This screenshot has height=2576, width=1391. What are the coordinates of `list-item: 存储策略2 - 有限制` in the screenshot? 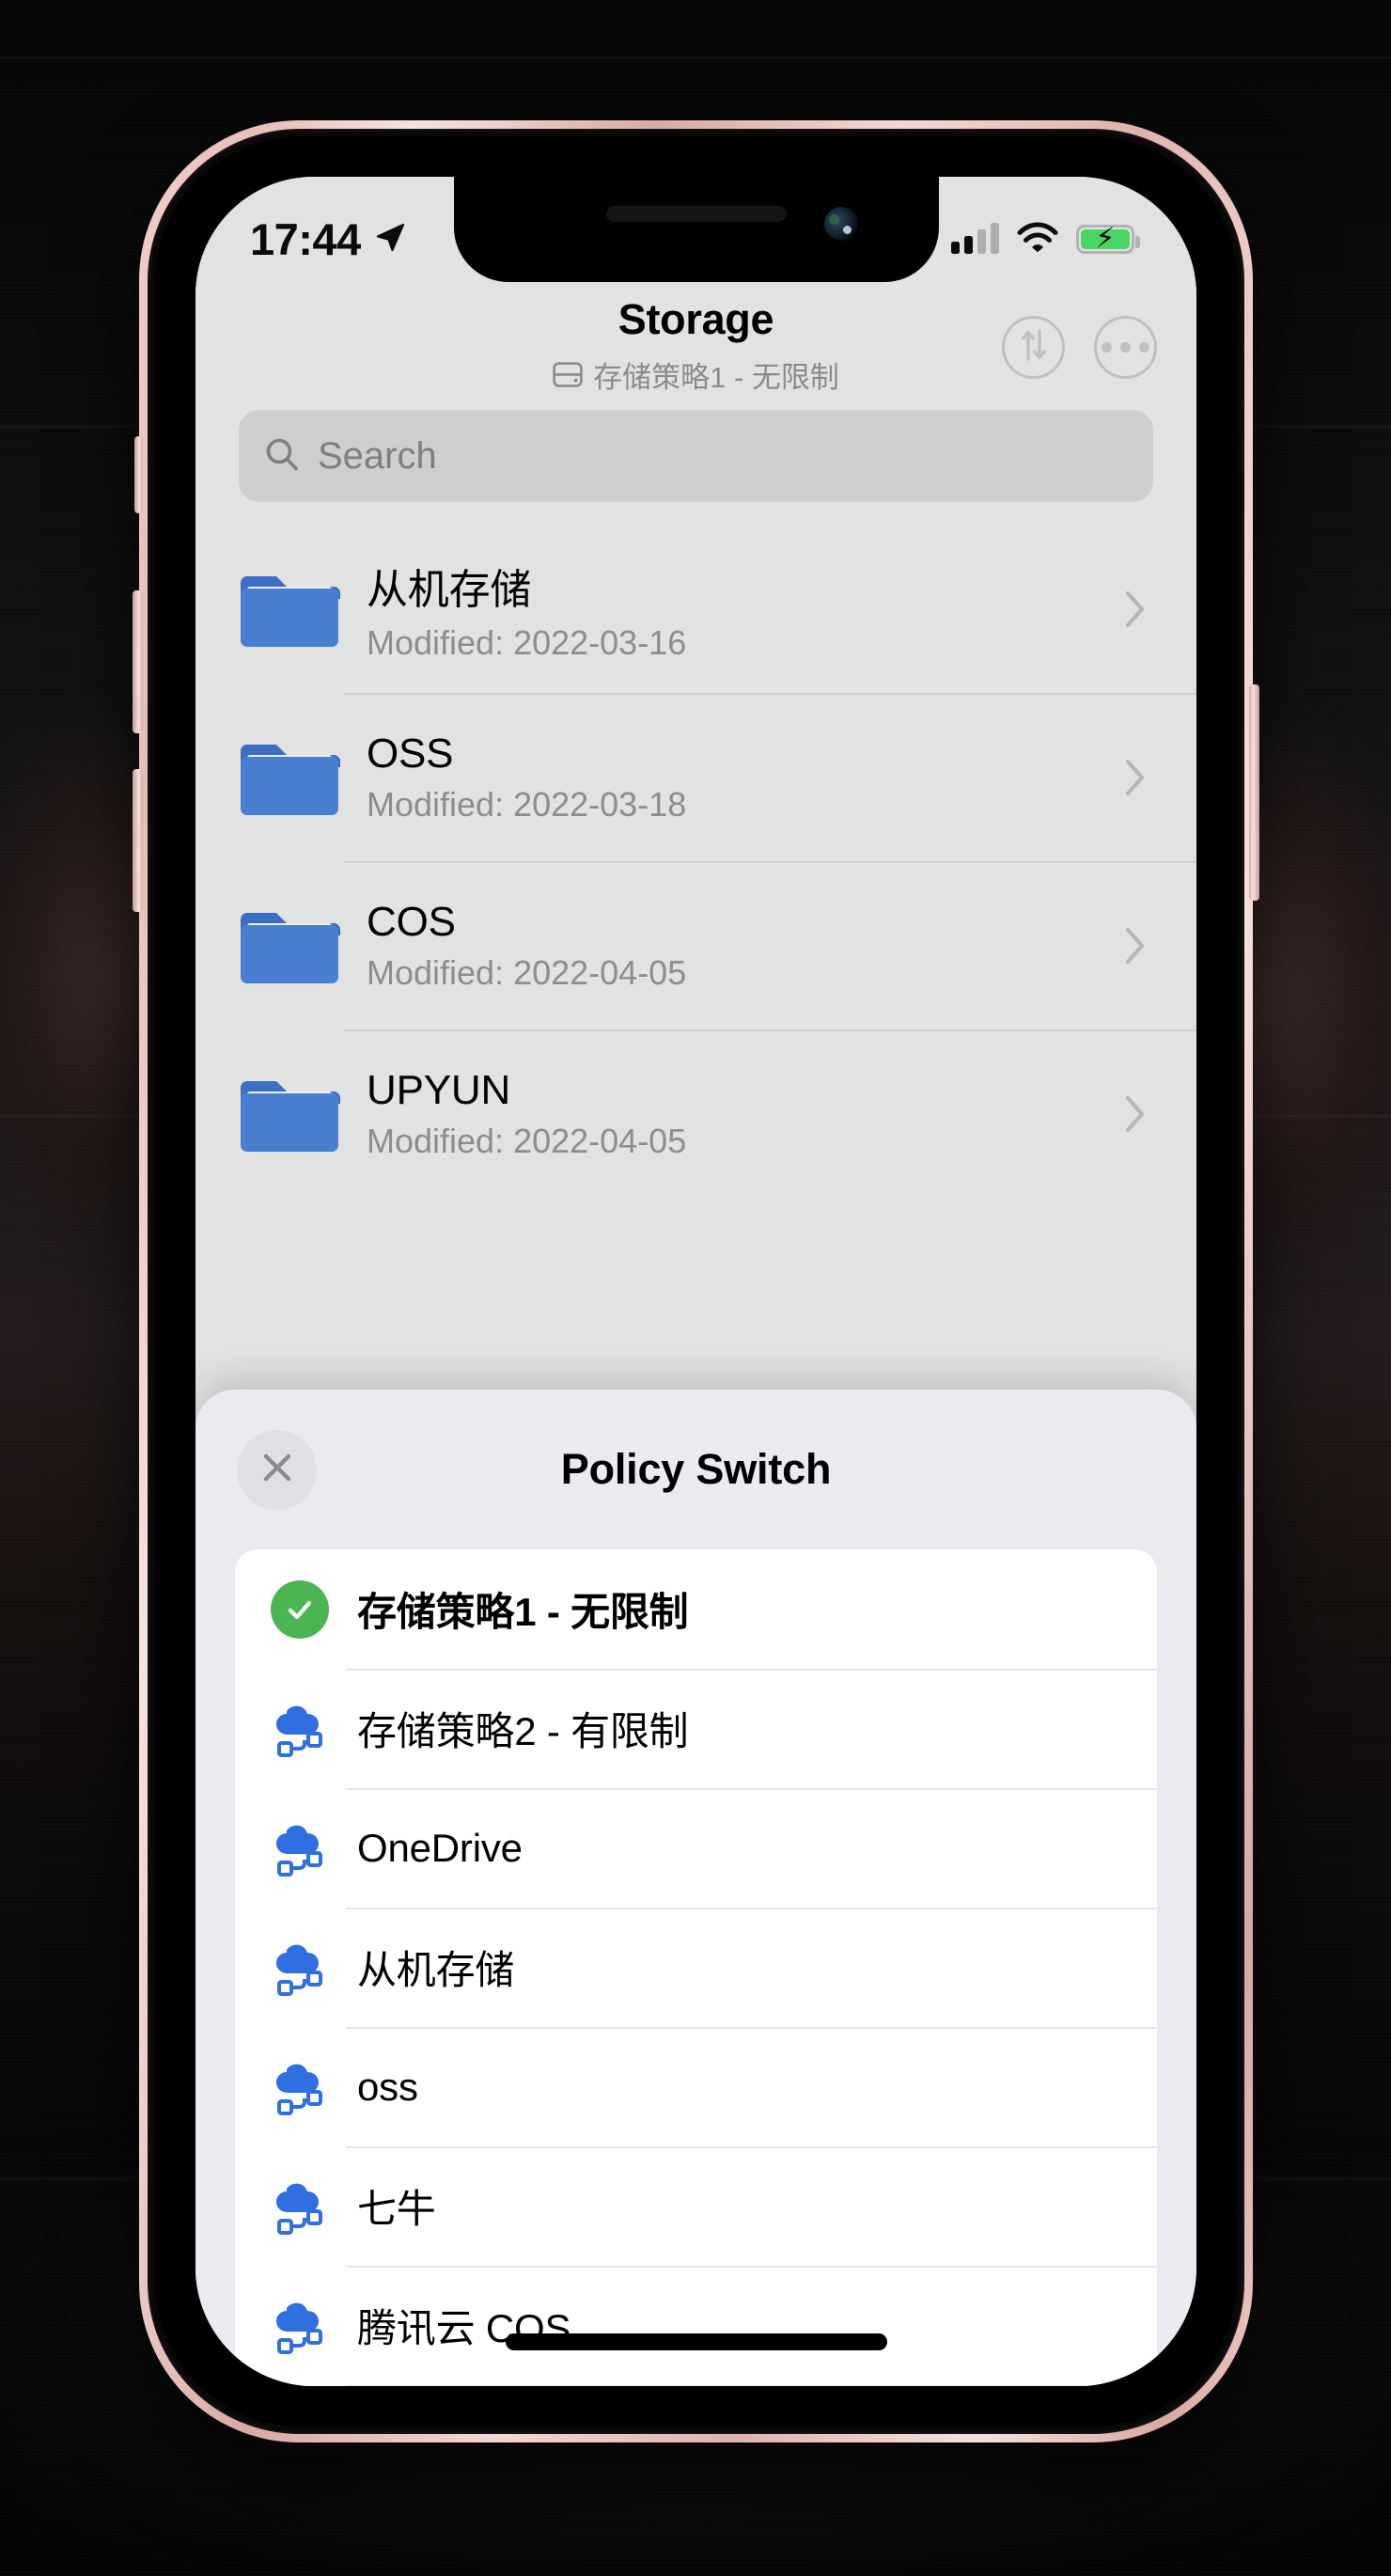 It's located at (696, 1729).